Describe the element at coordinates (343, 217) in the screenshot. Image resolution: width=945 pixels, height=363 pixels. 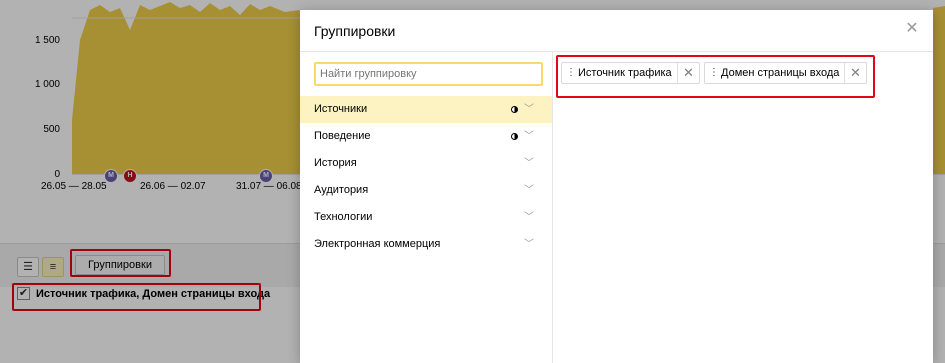
I see `category-label: Технологии` at that location.